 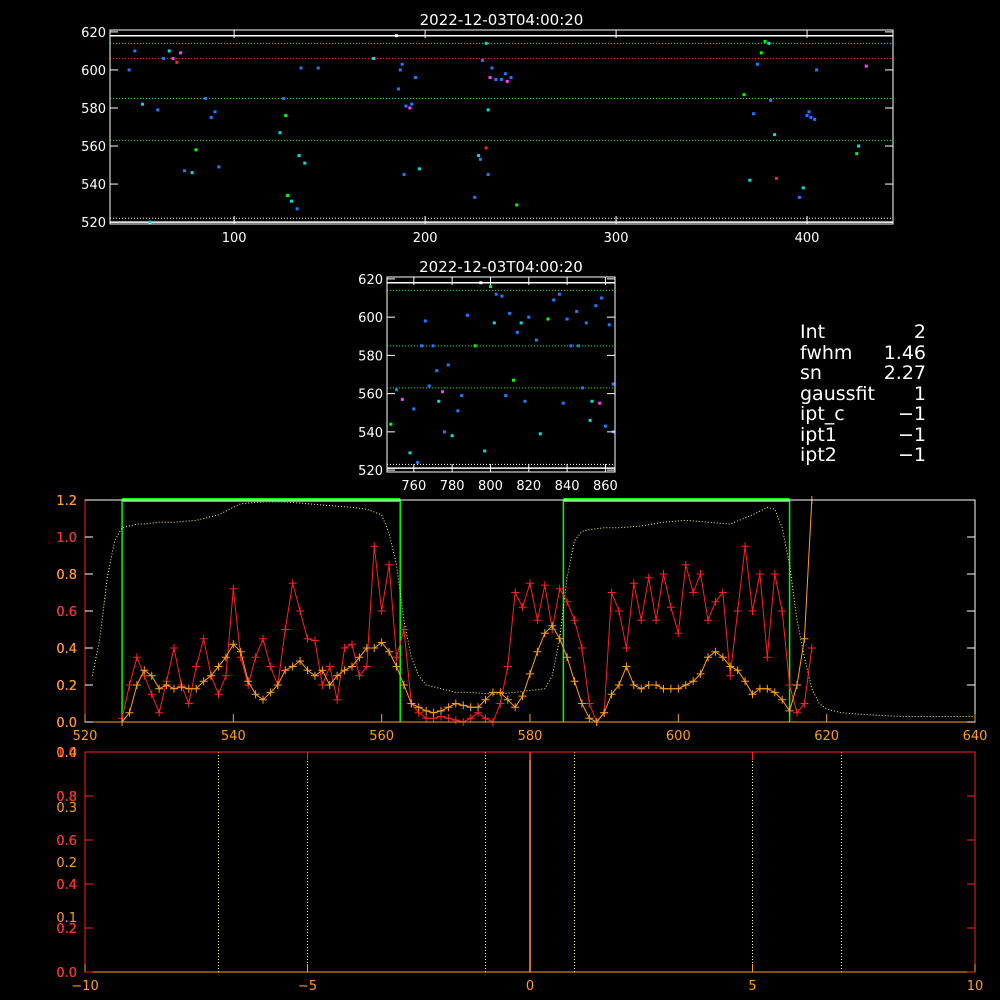 I want to click on x-tick-label: 600, so click(x=678, y=736).